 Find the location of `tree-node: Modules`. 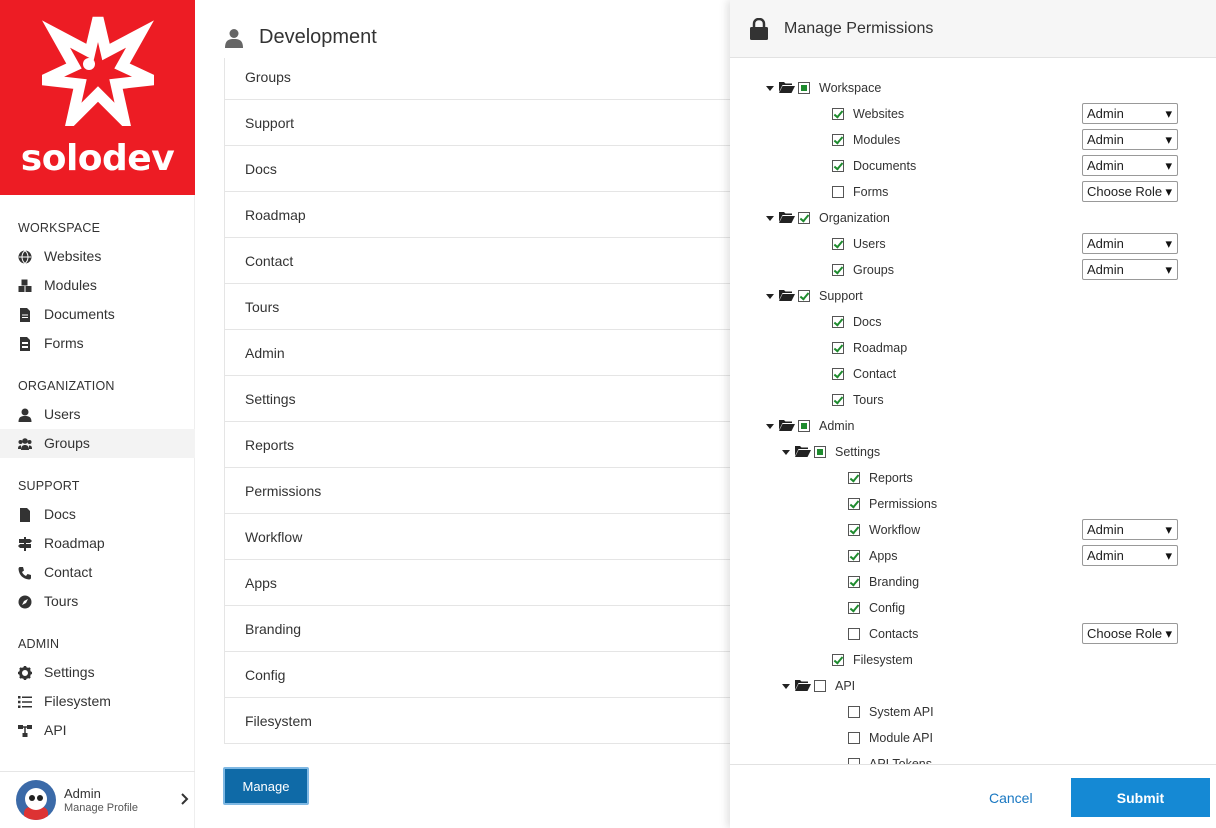

tree-node: Modules is located at coordinates (866, 140).